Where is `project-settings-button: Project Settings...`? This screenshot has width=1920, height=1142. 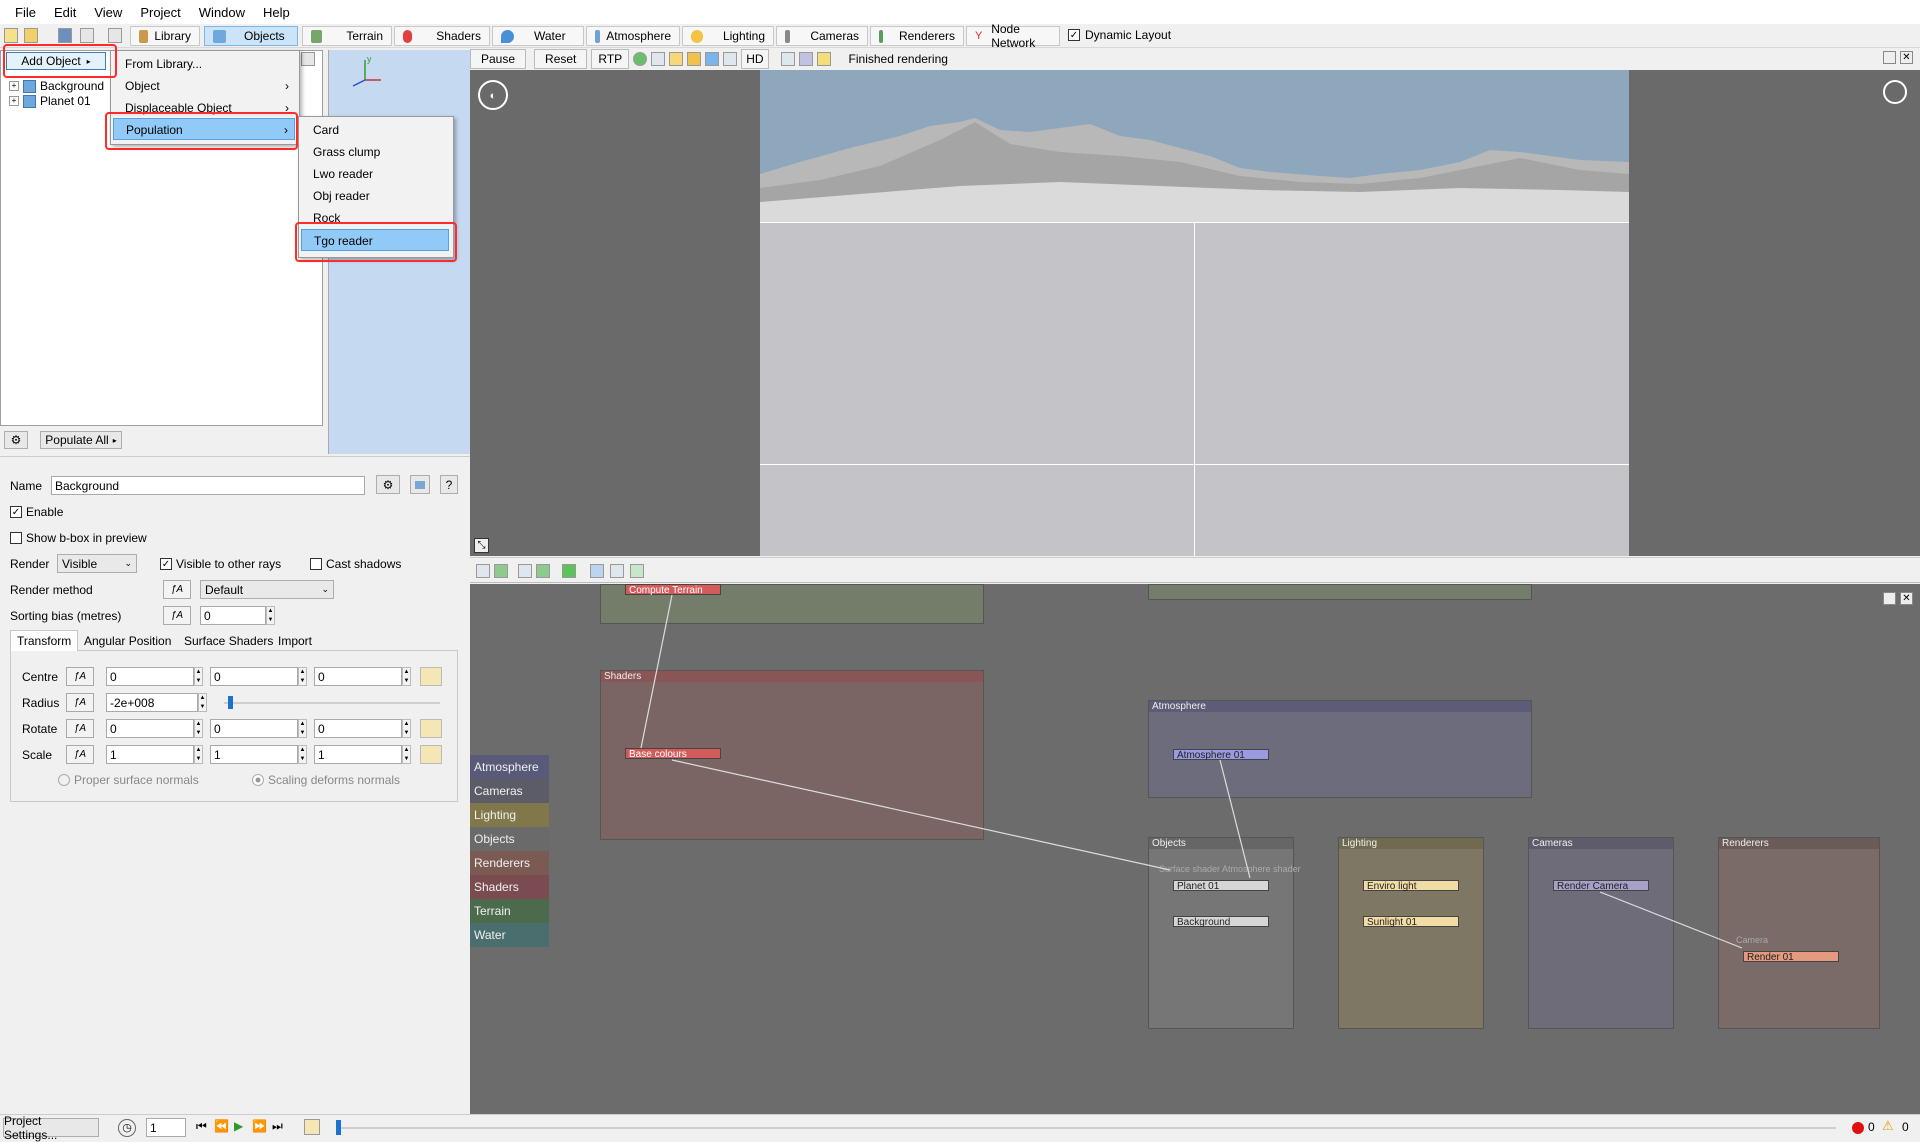 project-settings-button: Project Settings... is located at coordinates (51, 1128).